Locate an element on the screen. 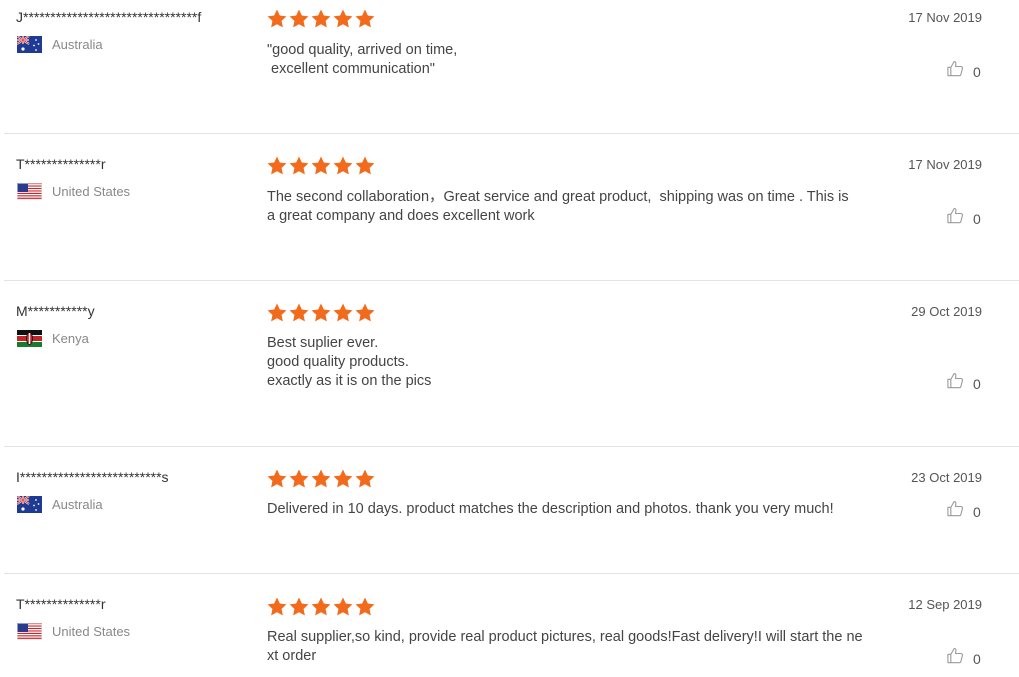 This screenshot has height=677, width=1019. review-date: 29 Oct 2019 is located at coordinates (946, 311).